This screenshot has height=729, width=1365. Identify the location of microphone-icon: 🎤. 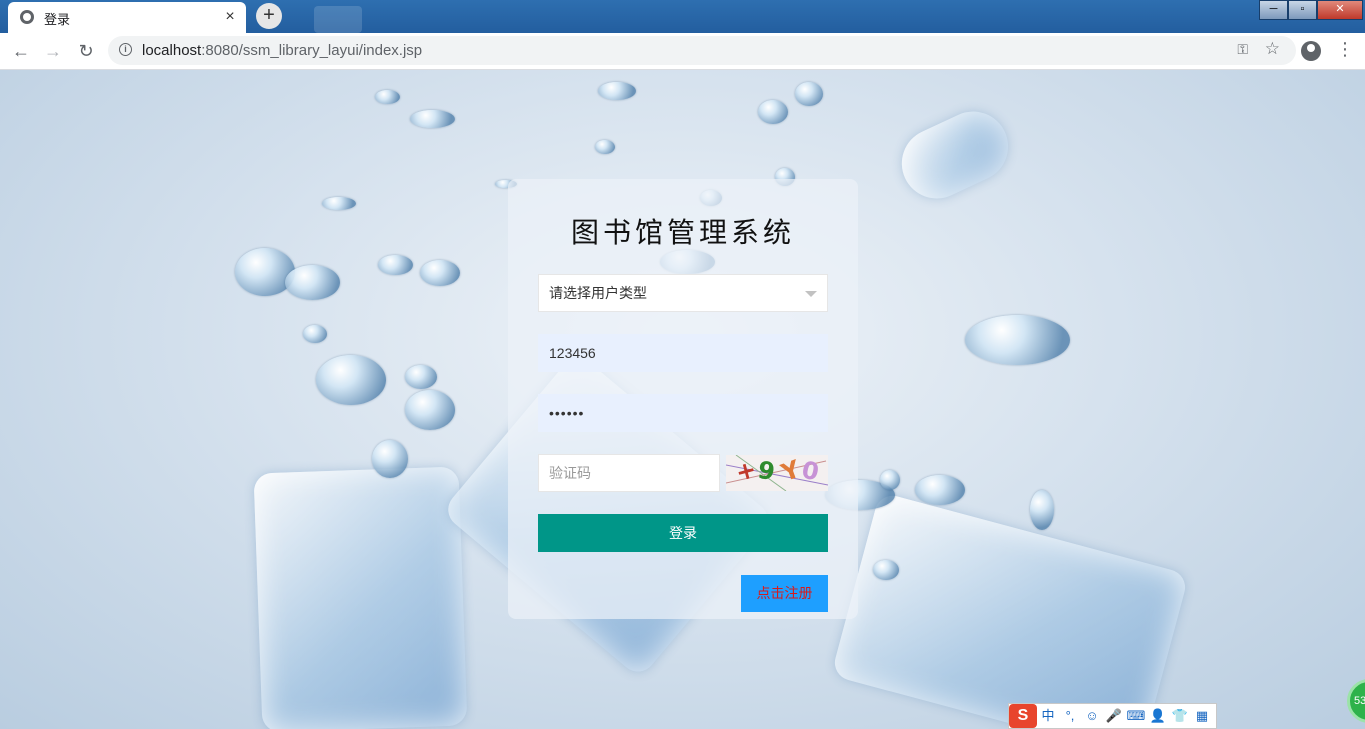
(1114, 716).